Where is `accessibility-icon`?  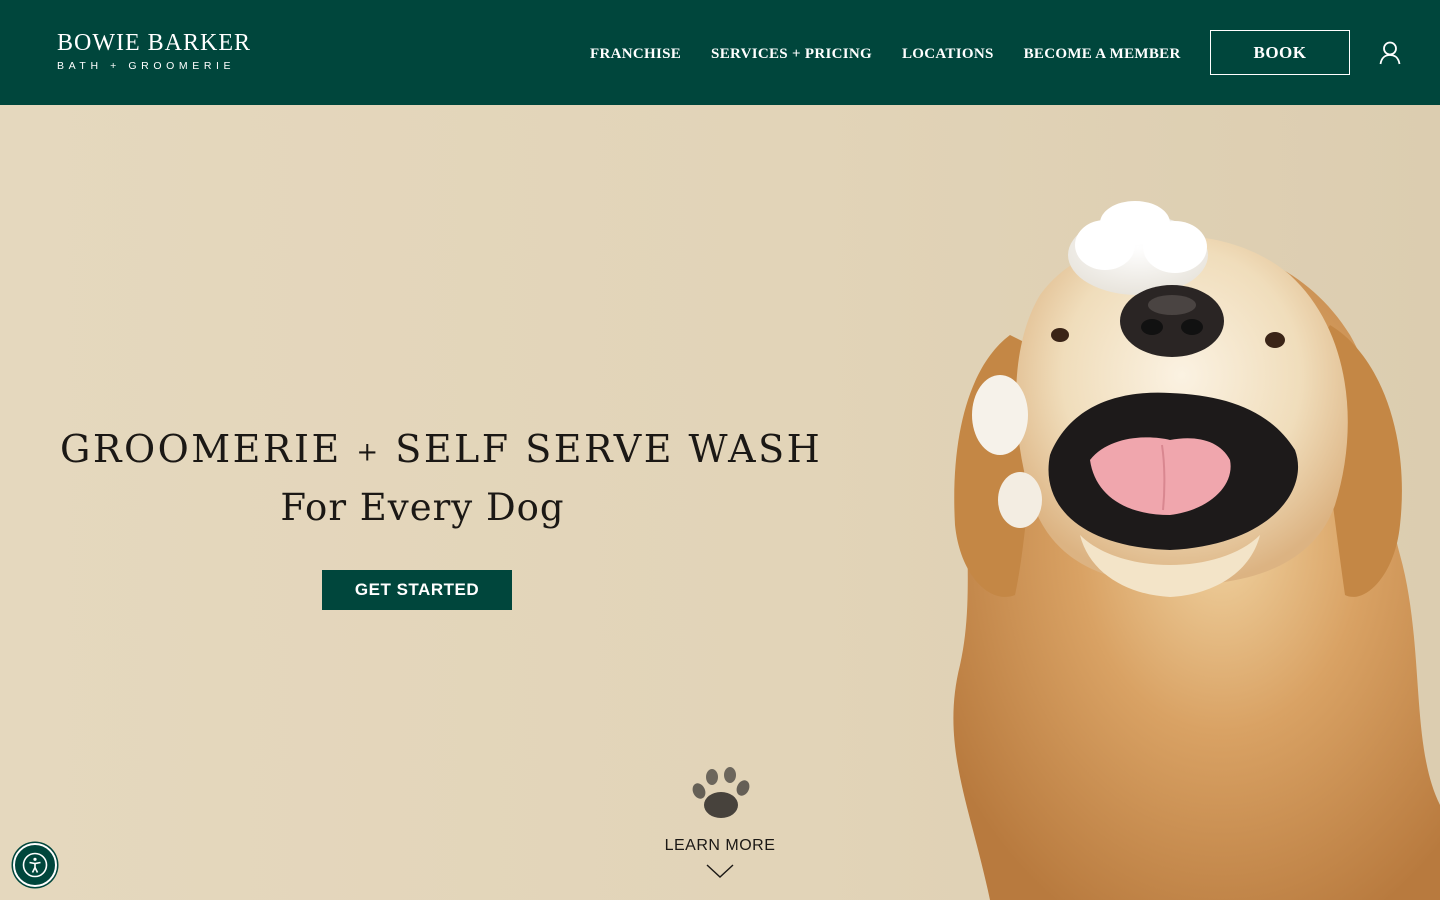
accessibility-icon is located at coordinates (35, 865).